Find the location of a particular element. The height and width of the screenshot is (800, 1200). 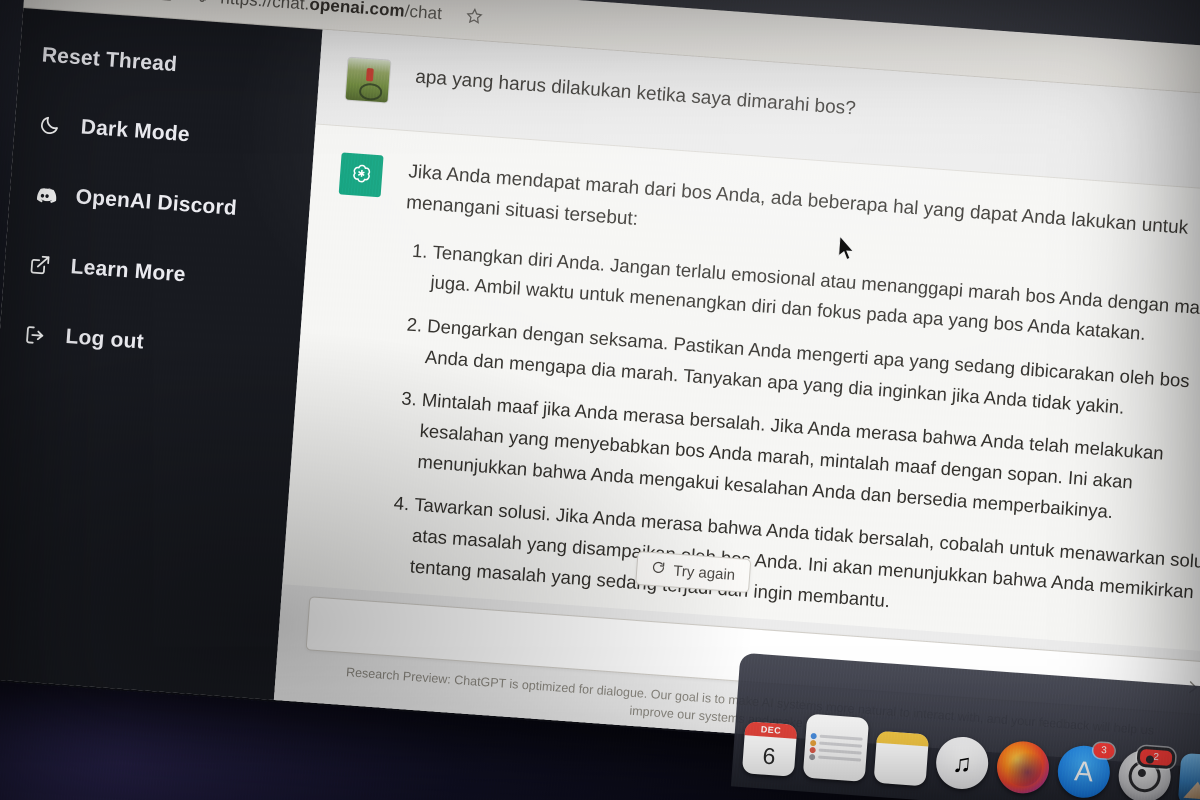

sidebar-item-learn-more: Learn More is located at coordinates (154, 273).